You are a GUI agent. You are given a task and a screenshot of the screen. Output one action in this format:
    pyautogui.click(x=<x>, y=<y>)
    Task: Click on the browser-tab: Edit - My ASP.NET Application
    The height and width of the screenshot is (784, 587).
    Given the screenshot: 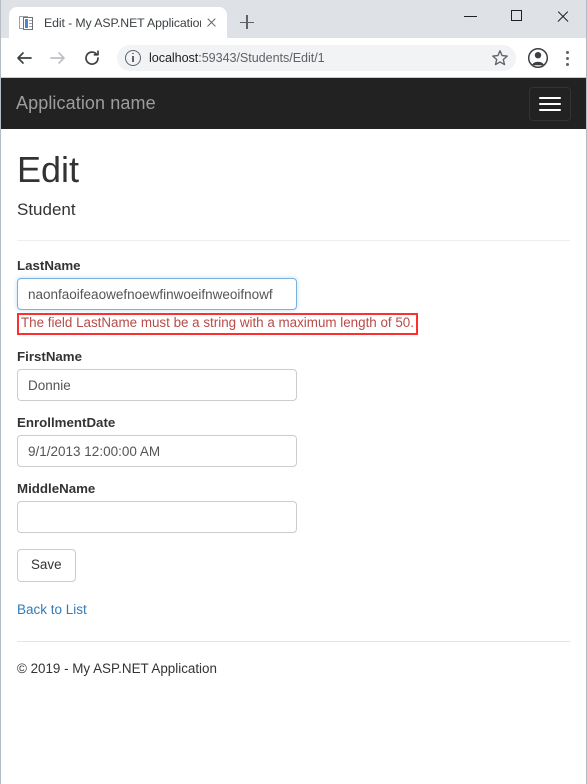 What is the action you would take?
    pyautogui.click(x=118, y=22)
    